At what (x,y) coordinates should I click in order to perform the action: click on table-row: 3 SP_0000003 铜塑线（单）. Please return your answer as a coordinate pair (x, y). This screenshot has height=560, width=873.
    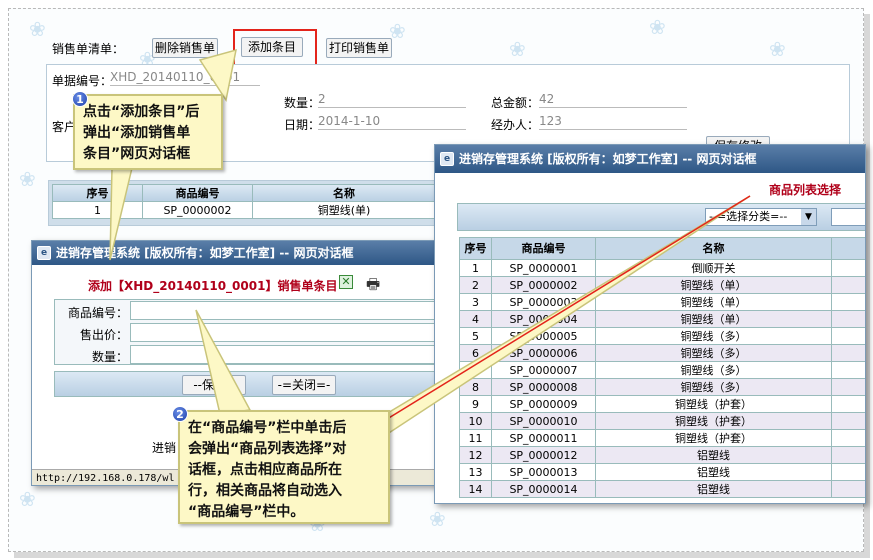
    Looking at the image, I should click on (662, 302).